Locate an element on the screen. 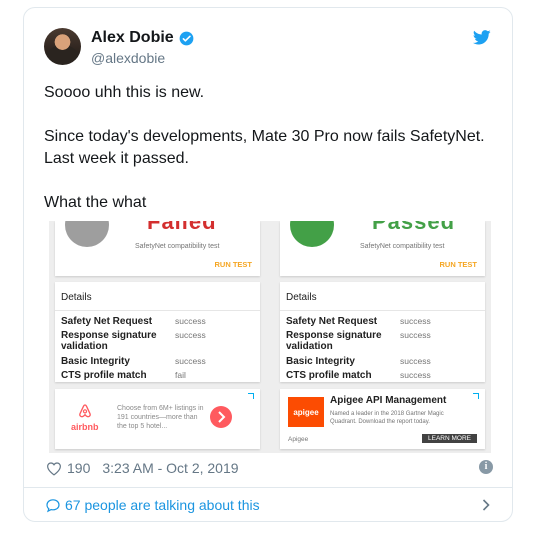 The image size is (555, 539). ad-title: Apigee API Management is located at coordinates (388, 400).